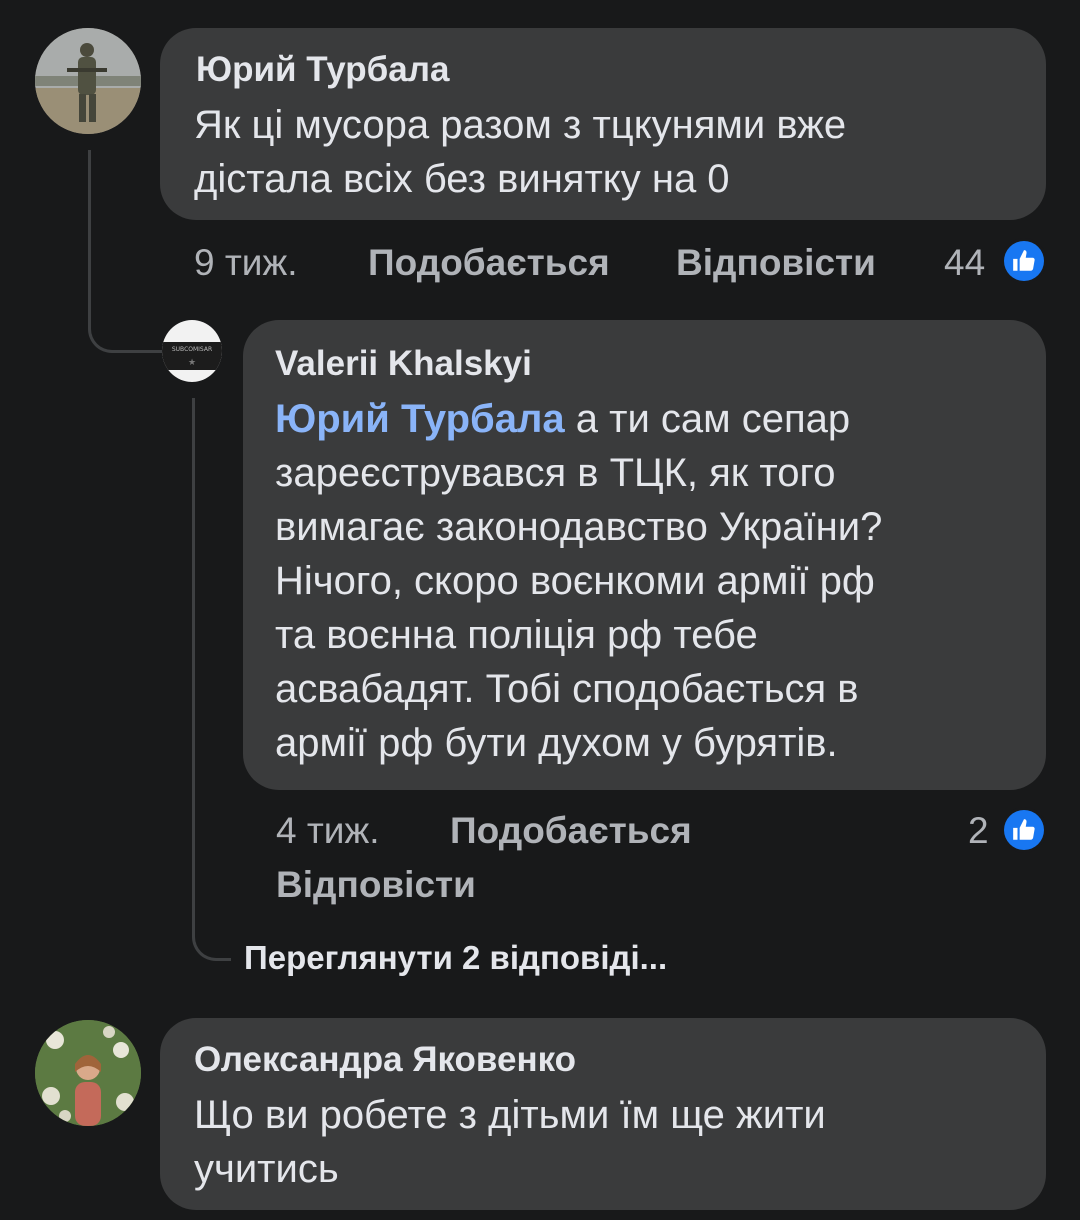  I want to click on comment-author: Юрий Турбала, so click(322, 70).